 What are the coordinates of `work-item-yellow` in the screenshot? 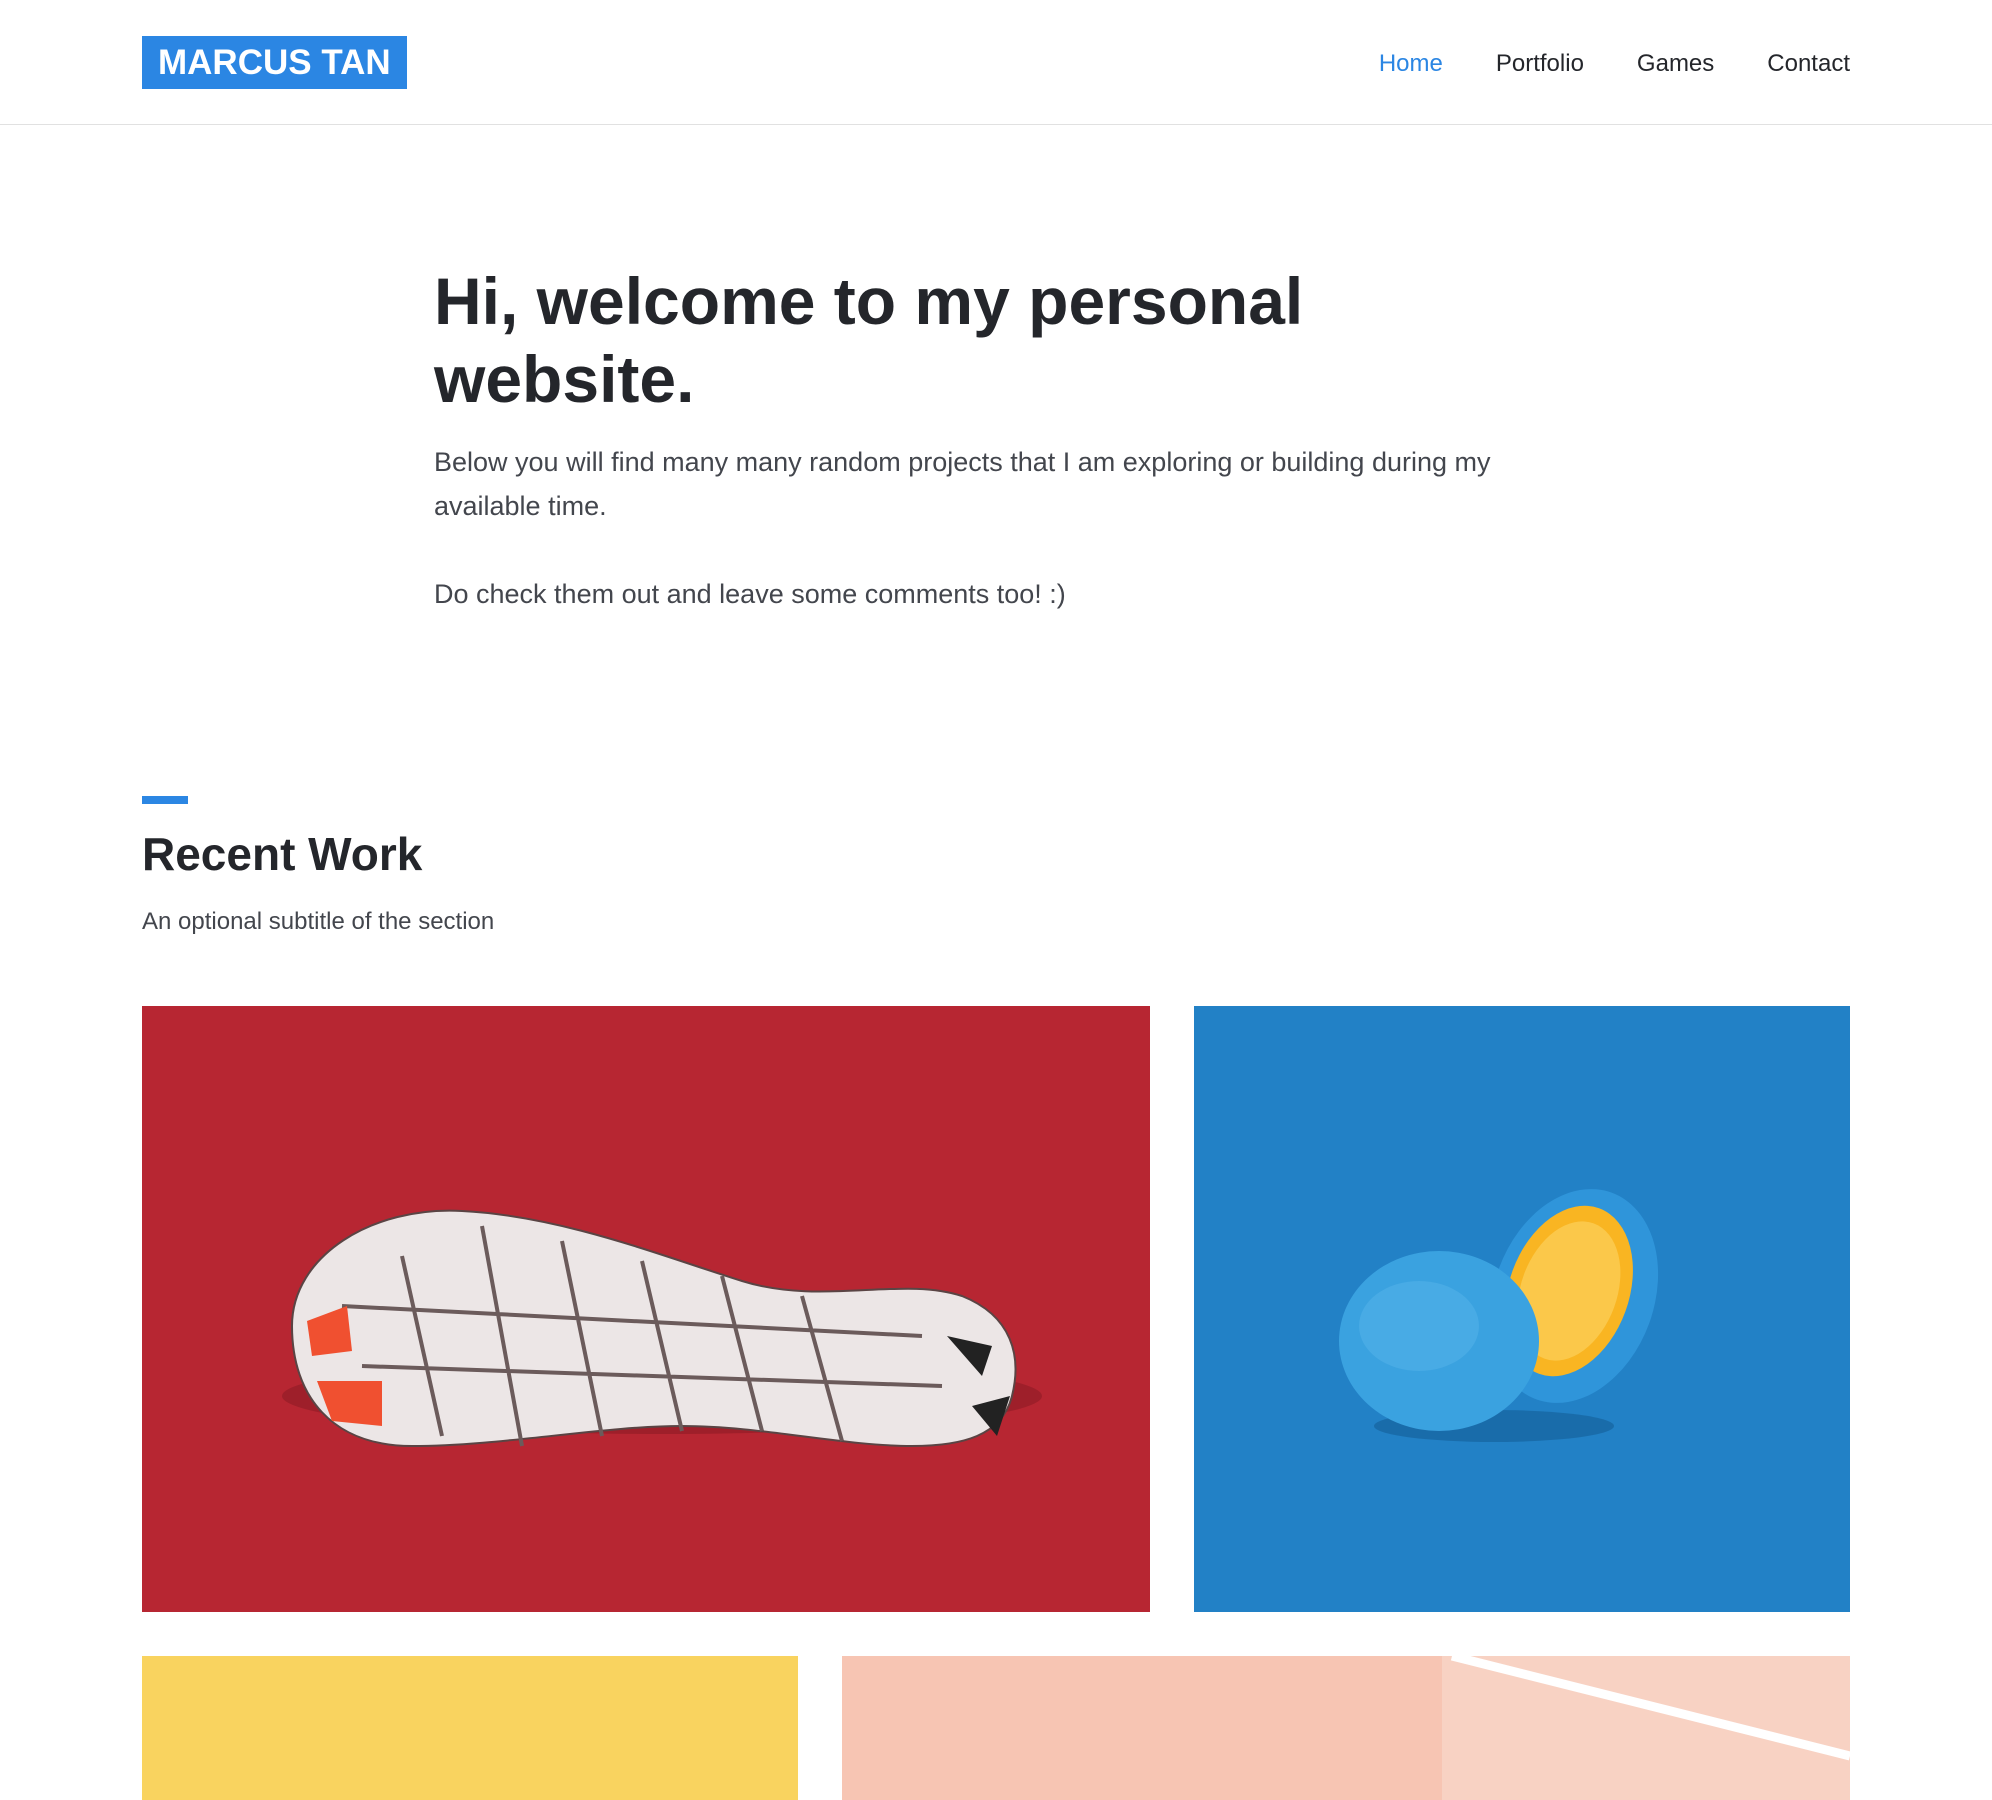 It's located at (470, 1728).